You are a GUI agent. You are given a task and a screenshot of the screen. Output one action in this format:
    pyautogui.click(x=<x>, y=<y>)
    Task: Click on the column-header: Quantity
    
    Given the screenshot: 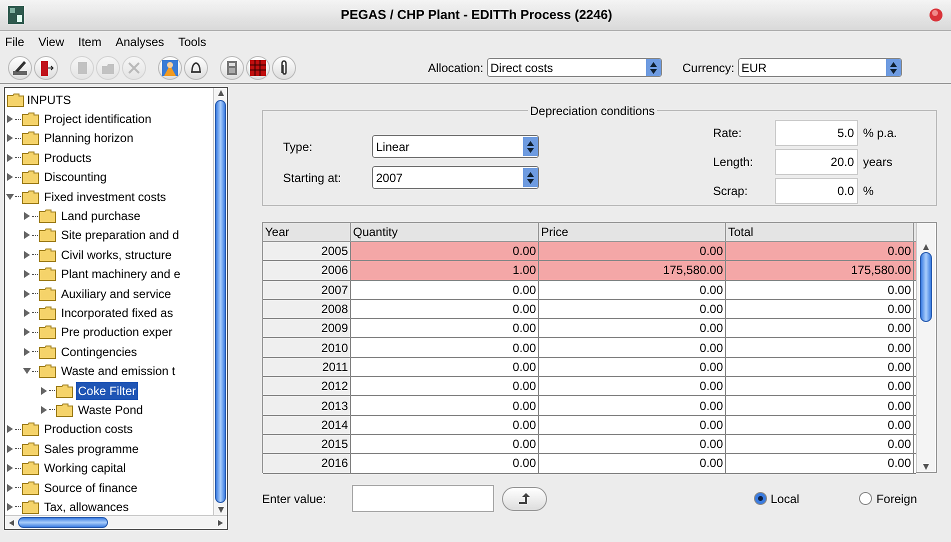 What is the action you would take?
    pyautogui.click(x=445, y=232)
    